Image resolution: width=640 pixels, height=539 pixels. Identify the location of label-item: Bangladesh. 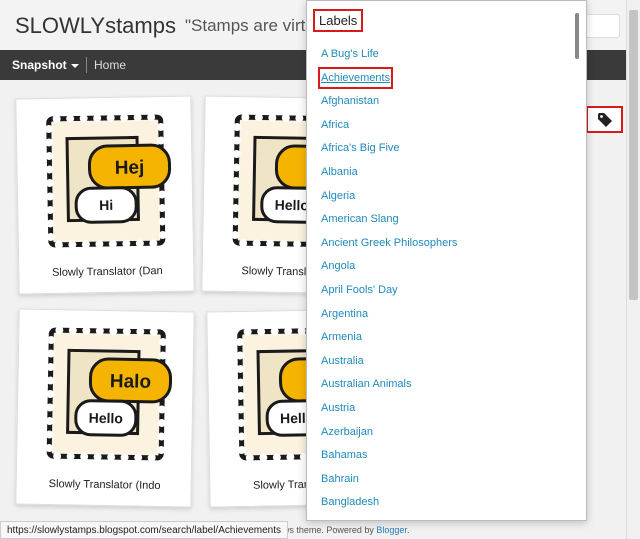
(446, 503).